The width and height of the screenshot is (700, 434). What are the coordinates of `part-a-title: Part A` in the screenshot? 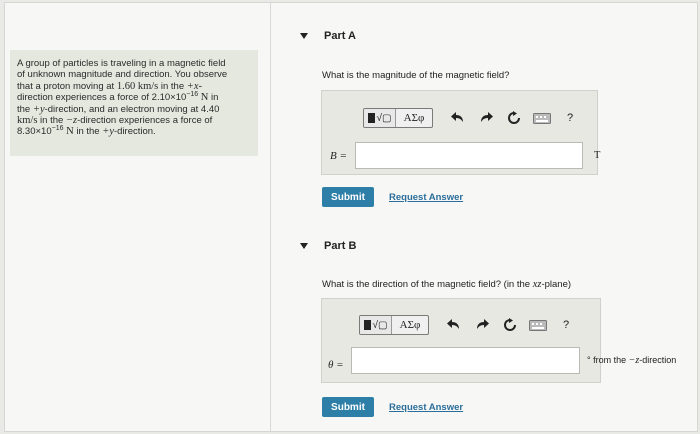 It's located at (340, 36).